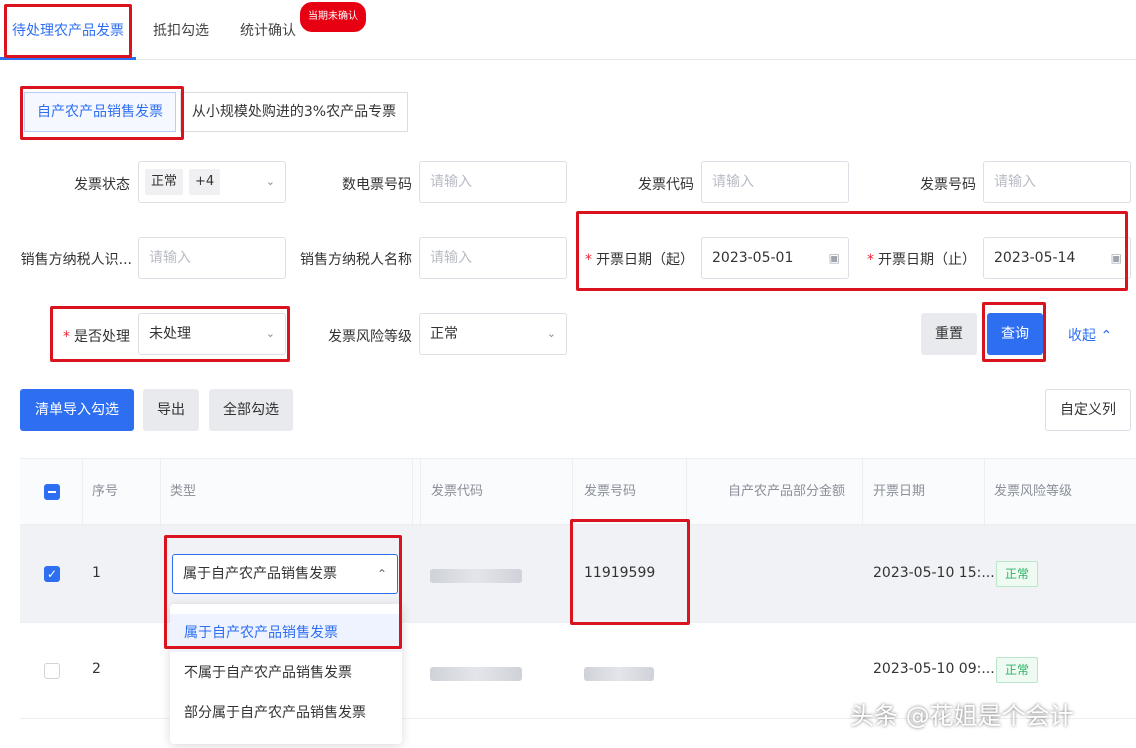  What do you see at coordinates (102, 185) in the screenshot?
I see `invoice-status-label: 发票状态` at bounding box center [102, 185].